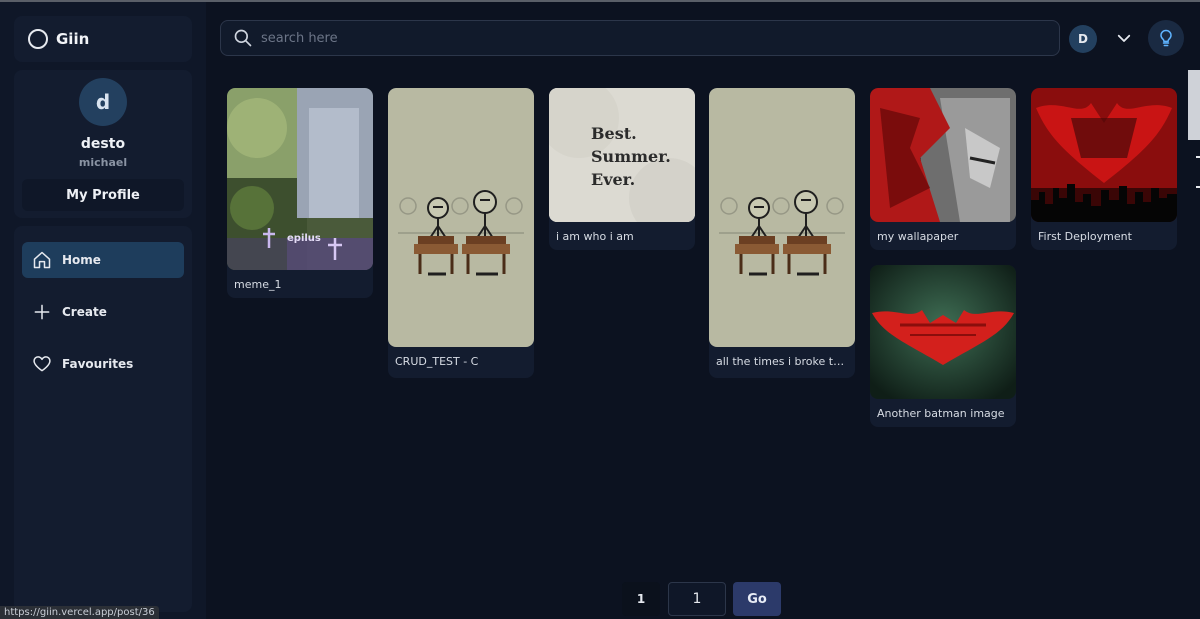  What do you see at coordinates (651, 38) in the screenshot?
I see `search-input` at bounding box center [651, 38].